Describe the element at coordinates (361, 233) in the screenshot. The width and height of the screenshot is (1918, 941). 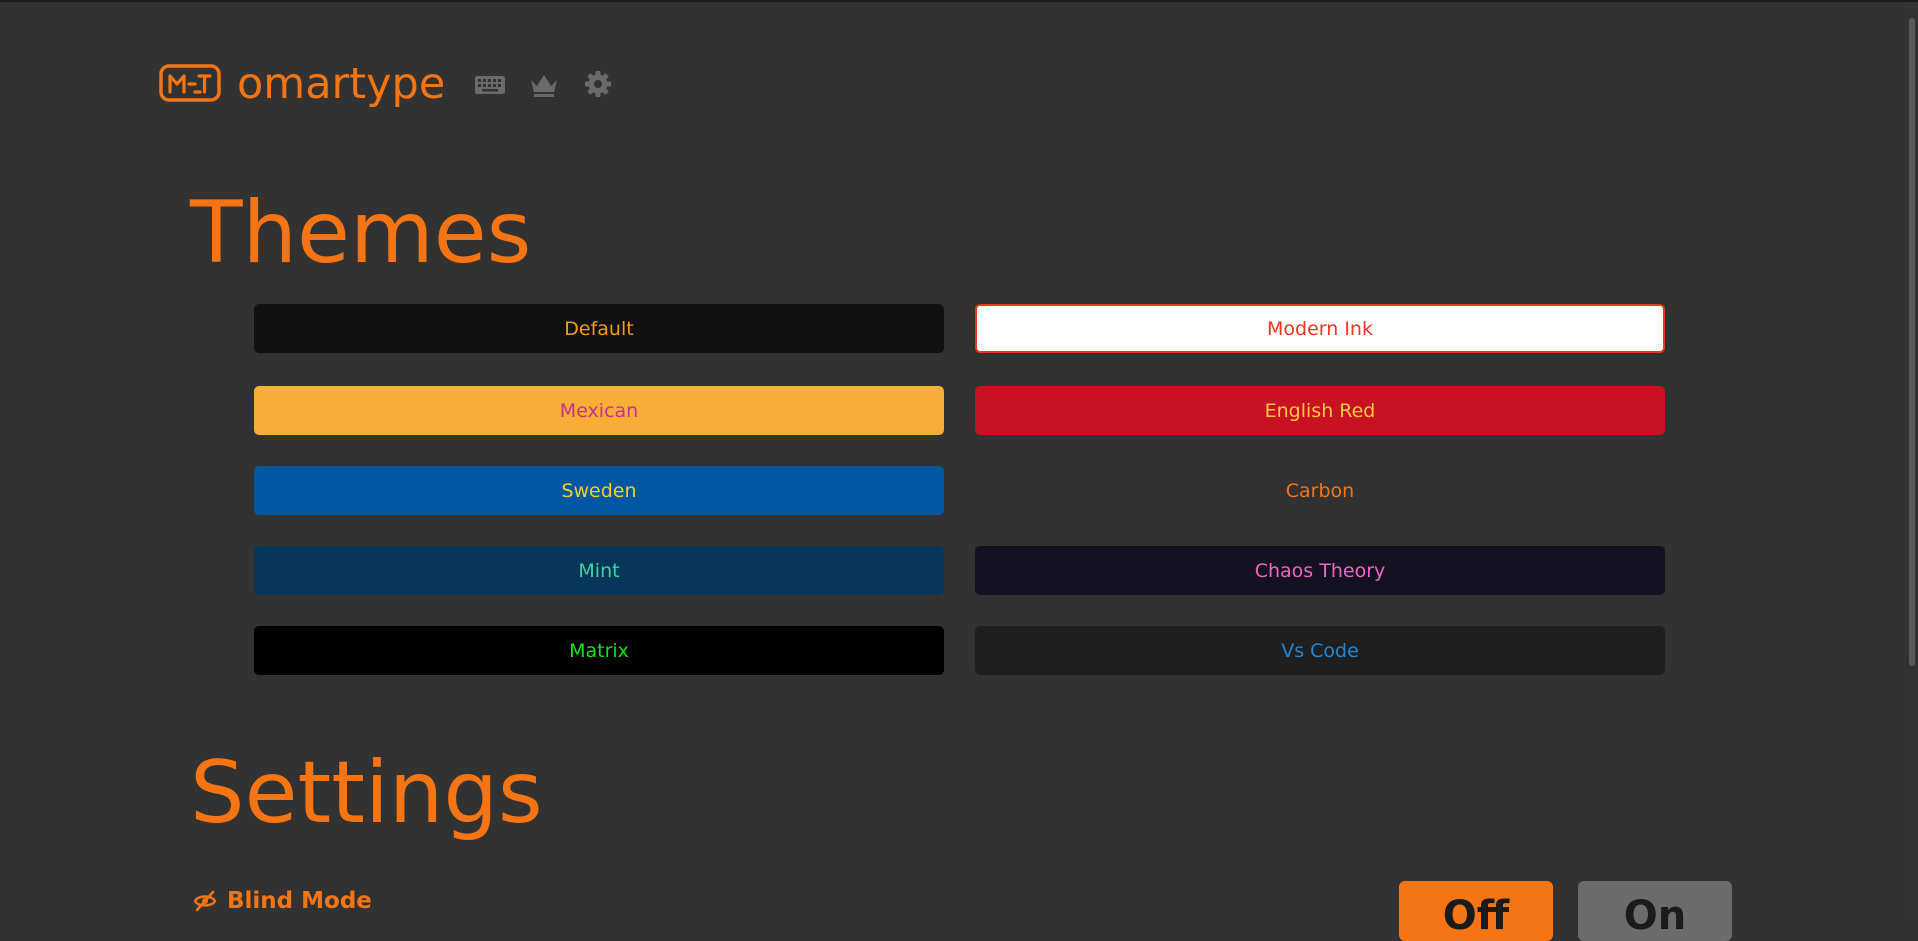
I see `themes-heading: Themes` at that location.